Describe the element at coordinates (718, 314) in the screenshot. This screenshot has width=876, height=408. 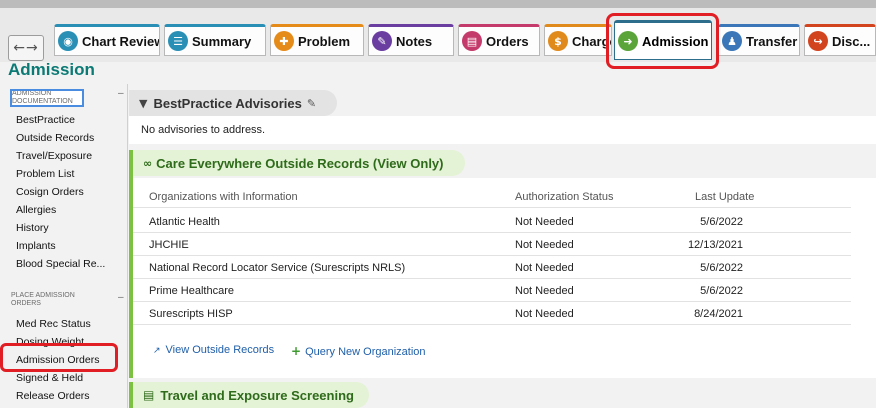
I see `last-update: 8/24/2021` at that location.